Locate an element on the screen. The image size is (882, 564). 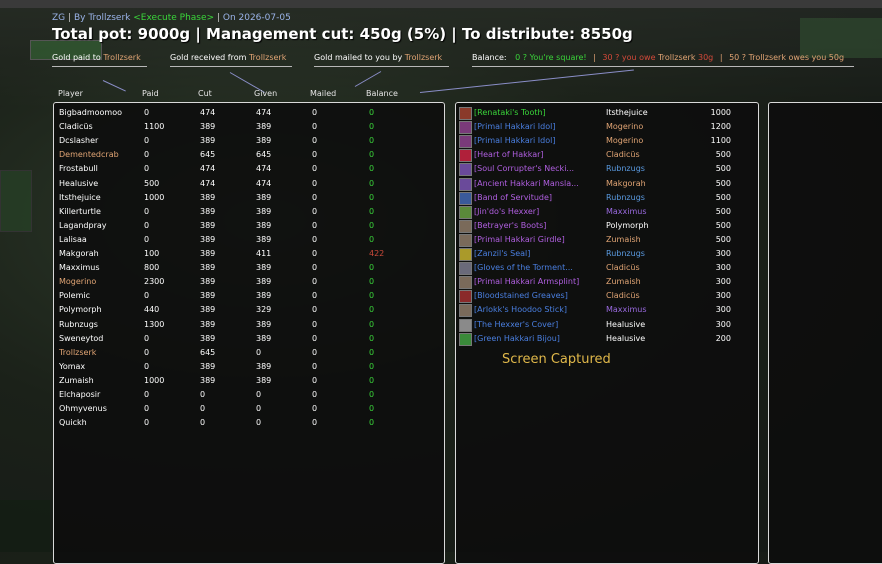
player-row: Dementedcrab 0 645 645 0 0 is located at coordinates (249, 155).